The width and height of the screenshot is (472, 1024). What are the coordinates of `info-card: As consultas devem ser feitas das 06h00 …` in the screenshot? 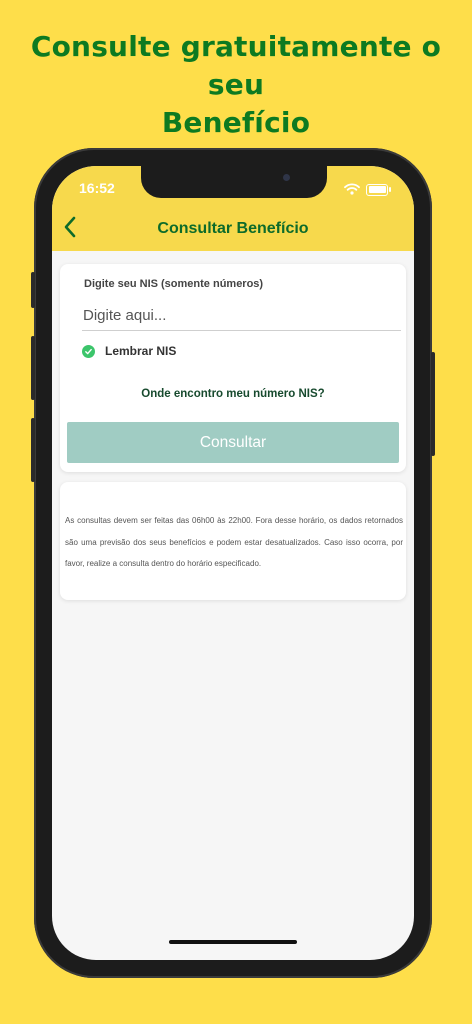 It's located at (233, 541).